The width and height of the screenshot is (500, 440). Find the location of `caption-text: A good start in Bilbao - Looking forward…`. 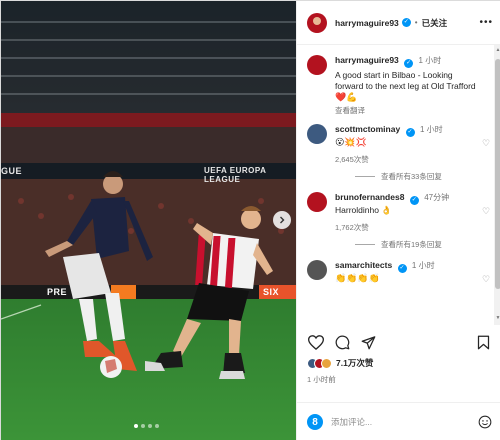

caption-text: A good start in Bilbao - Looking forward… is located at coordinates (405, 80).